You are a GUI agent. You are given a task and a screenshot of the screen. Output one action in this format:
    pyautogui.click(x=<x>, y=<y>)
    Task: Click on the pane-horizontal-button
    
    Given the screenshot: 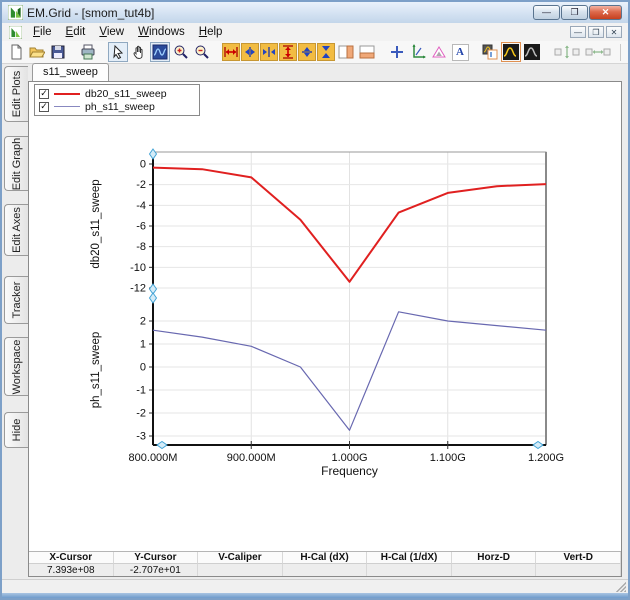 What is the action you would take?
    pyautogui.click(x=367, y=52)
    